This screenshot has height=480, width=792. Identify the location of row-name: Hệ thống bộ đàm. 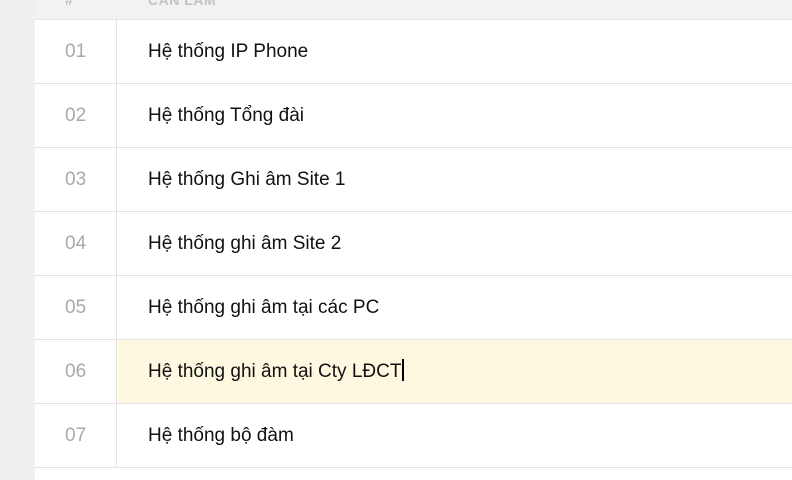
(455, 435).